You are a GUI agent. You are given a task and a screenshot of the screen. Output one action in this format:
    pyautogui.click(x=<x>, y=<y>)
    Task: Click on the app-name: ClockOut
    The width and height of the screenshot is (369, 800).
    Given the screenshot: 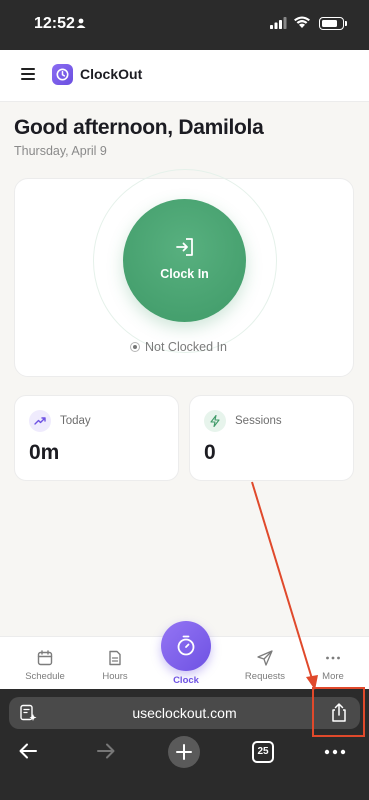 What is the action you would take?
    pyautogui.click(x=111, y=74)
    